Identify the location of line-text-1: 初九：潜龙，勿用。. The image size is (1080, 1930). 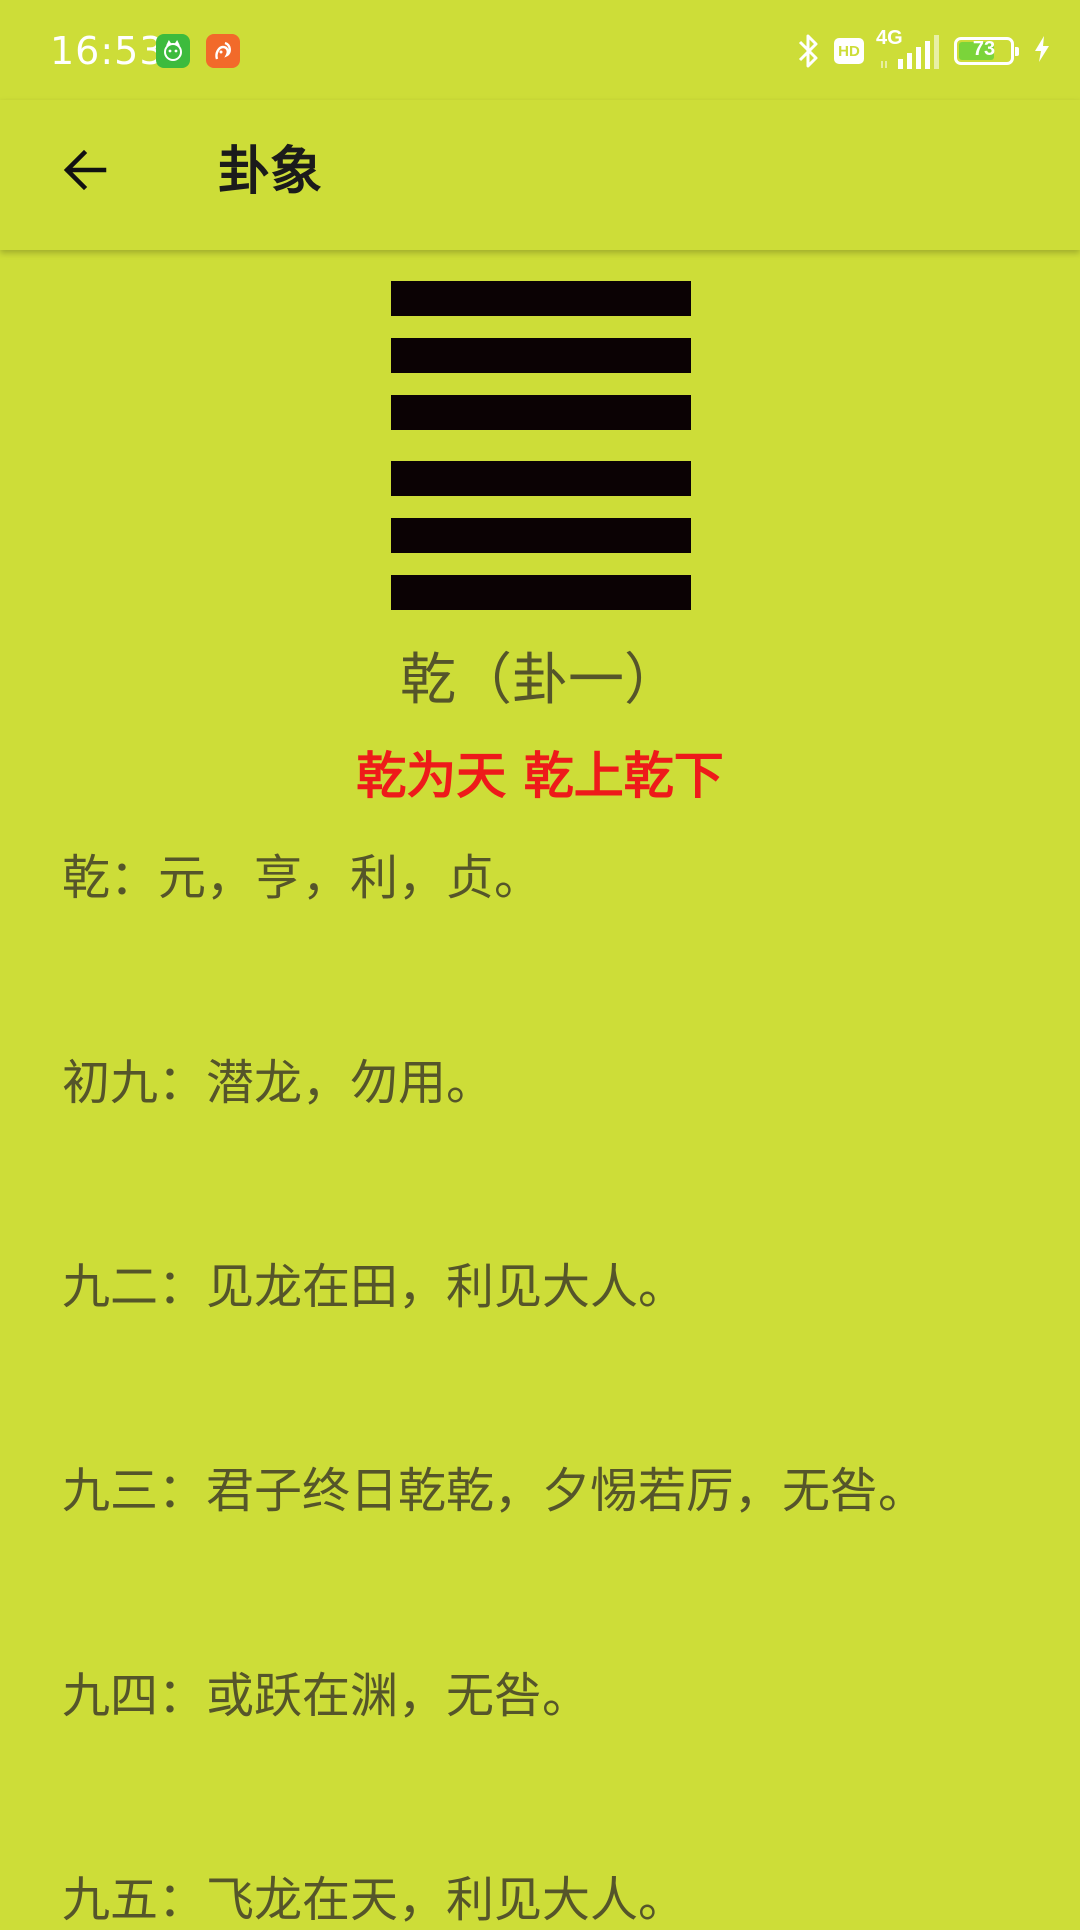
(278, 1083).